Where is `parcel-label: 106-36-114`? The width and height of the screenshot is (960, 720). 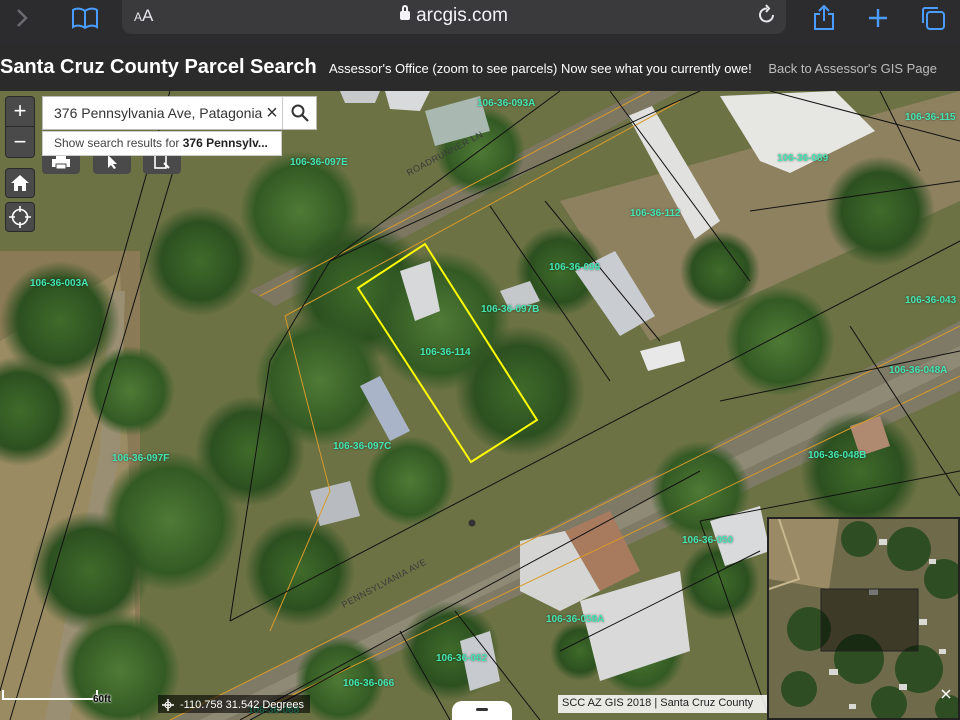
parcel-label: 106-36-114 is located at coordinates (445, 352).